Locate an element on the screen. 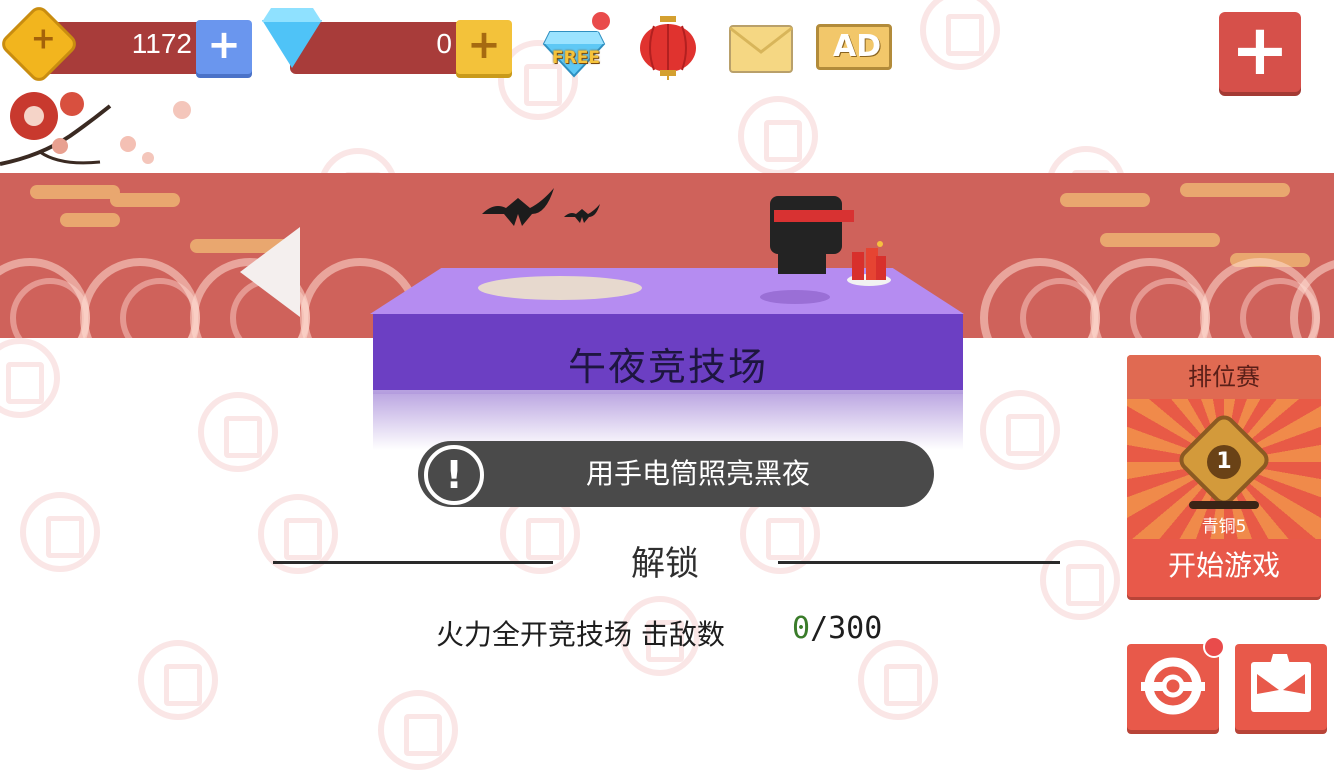 Image resolution: width=1334 pixels, height=770 pixels. rank-progress-bar is located at coordinates (1224, 505).